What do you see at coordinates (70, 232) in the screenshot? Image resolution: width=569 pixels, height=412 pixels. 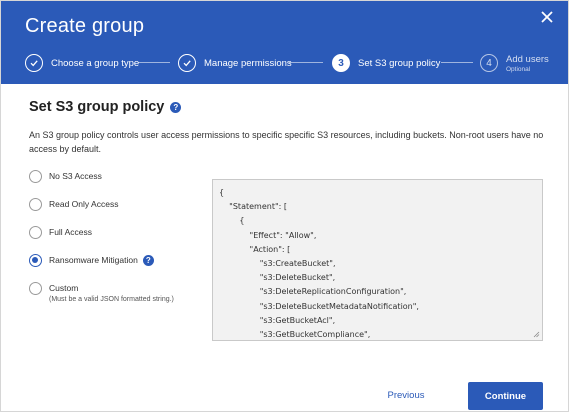 I see `option-label: Full Access` at bounding box center [70, 232].